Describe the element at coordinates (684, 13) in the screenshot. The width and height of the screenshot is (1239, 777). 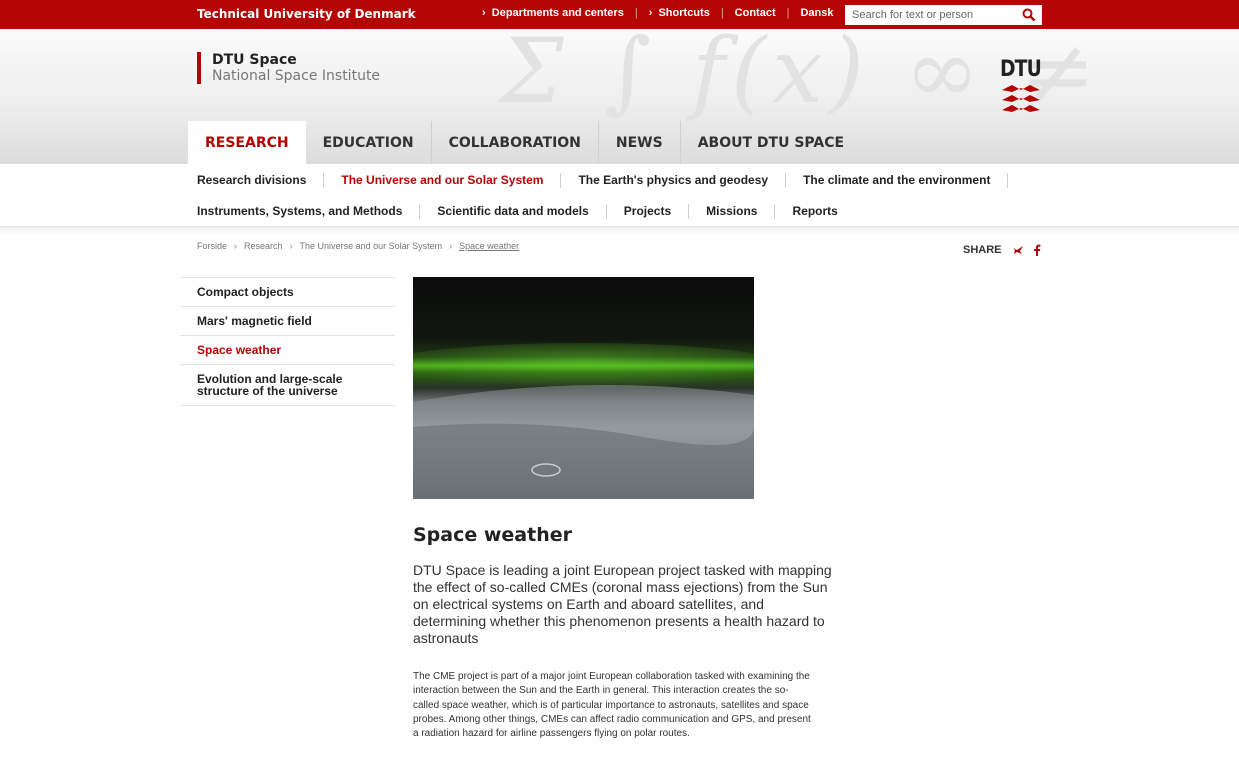
I see `shortcuts-link-label: Shortcuts` at that location.